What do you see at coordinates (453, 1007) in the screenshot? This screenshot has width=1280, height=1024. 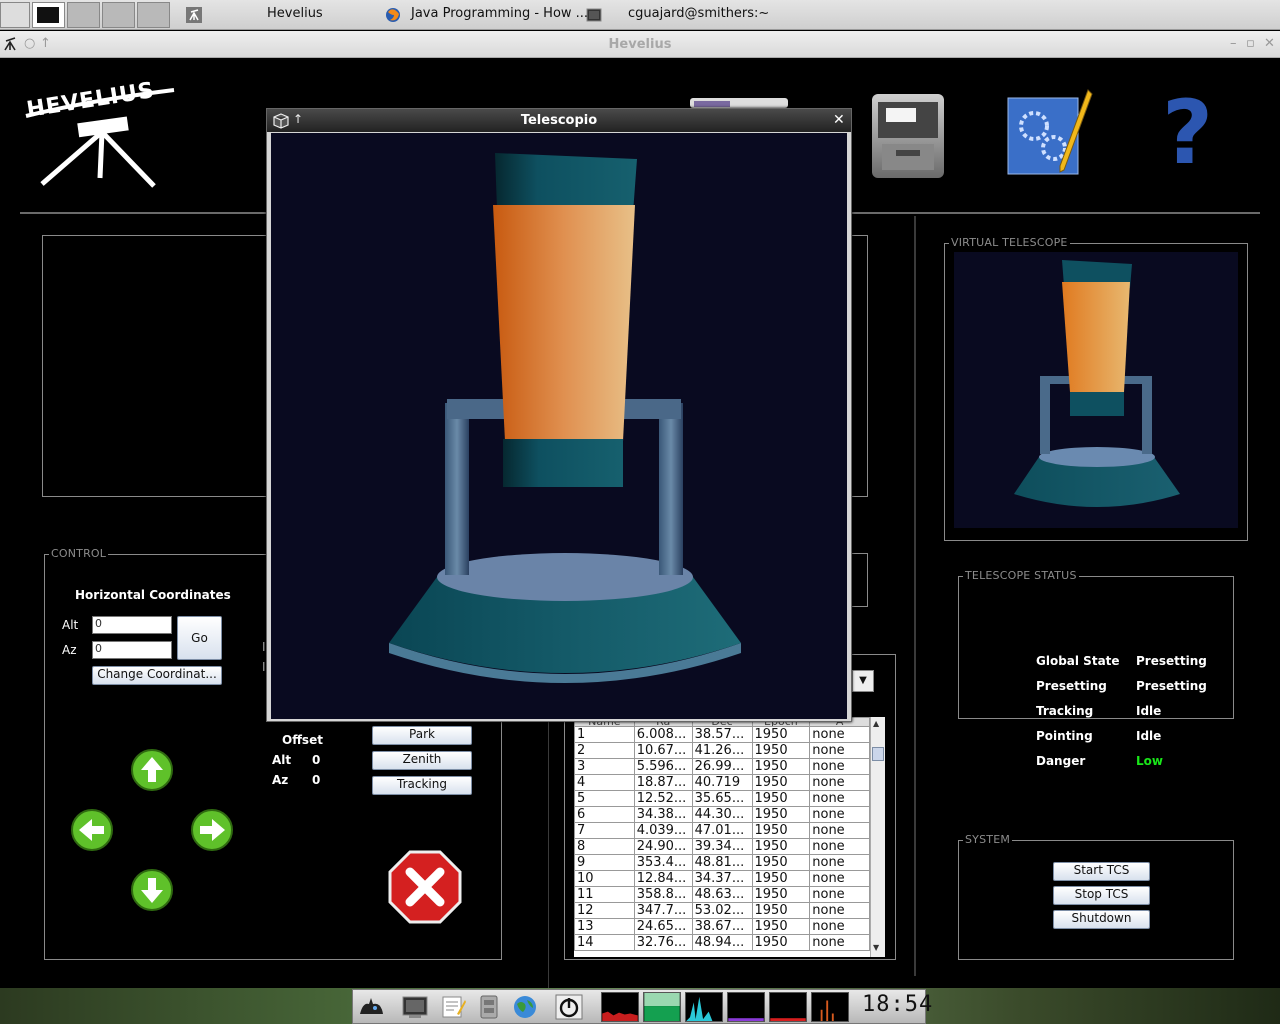 I see `text-editor-icon` at bounding box center [453, 1007].